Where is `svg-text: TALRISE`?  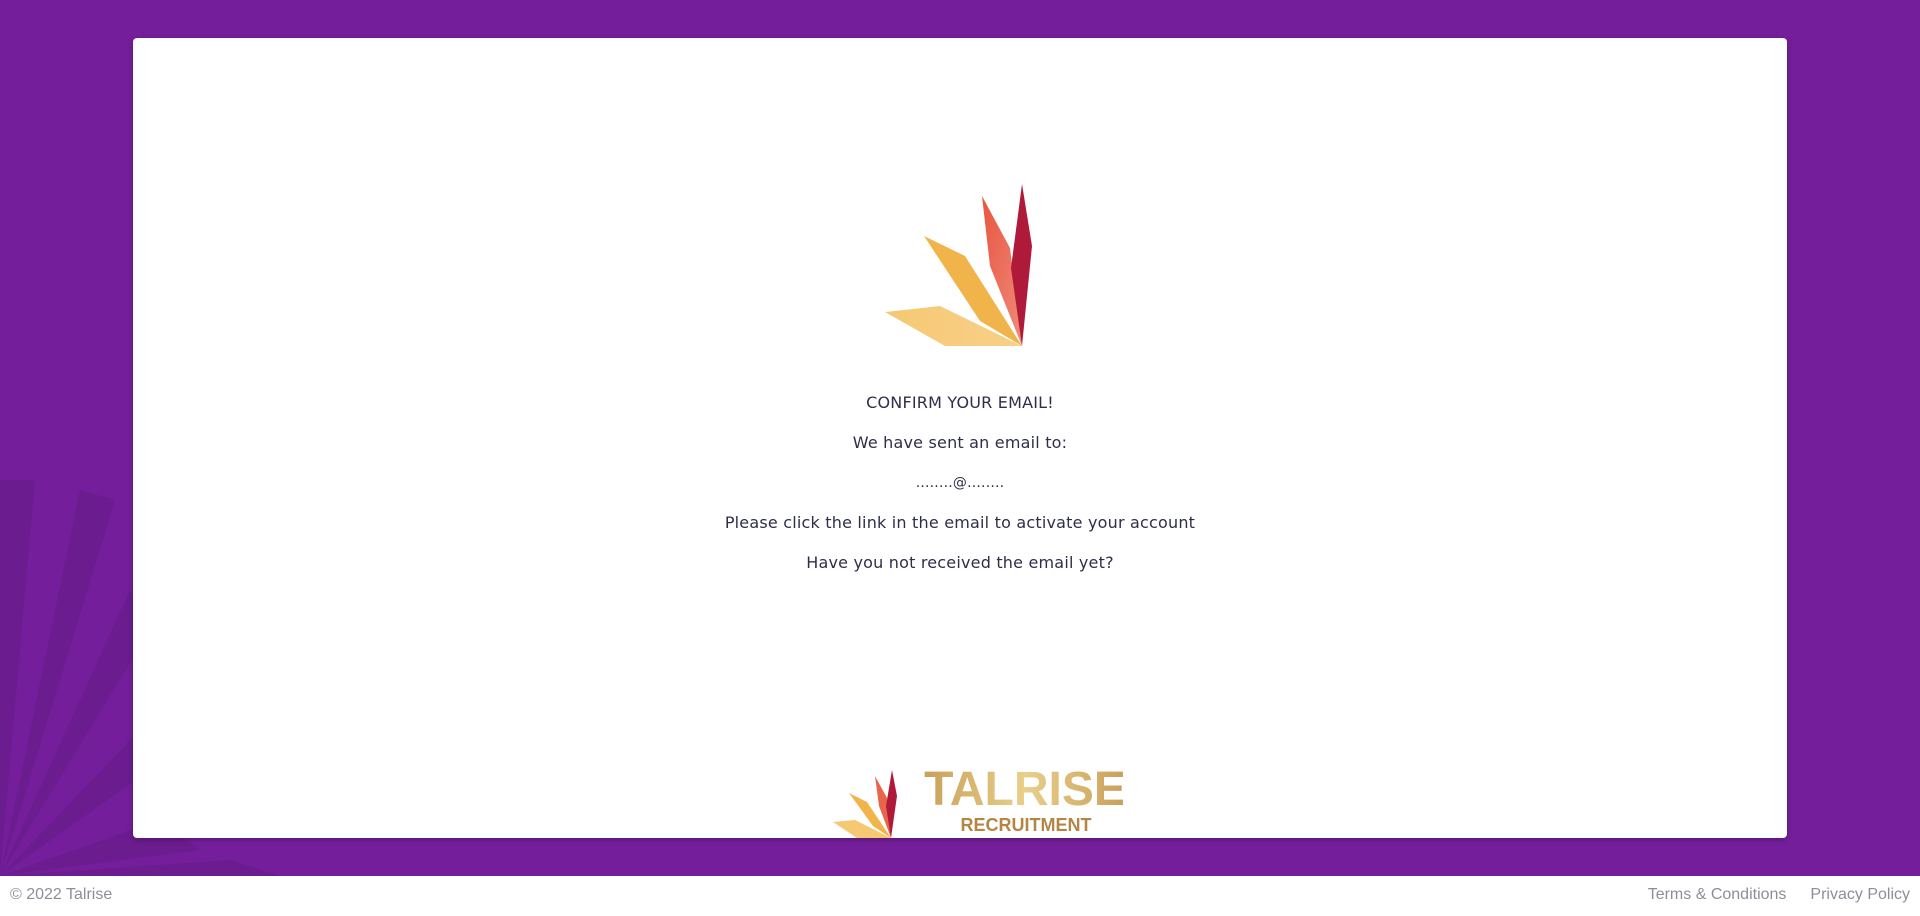 svg-text: TALRISE is located at coordinates (1023, 789).